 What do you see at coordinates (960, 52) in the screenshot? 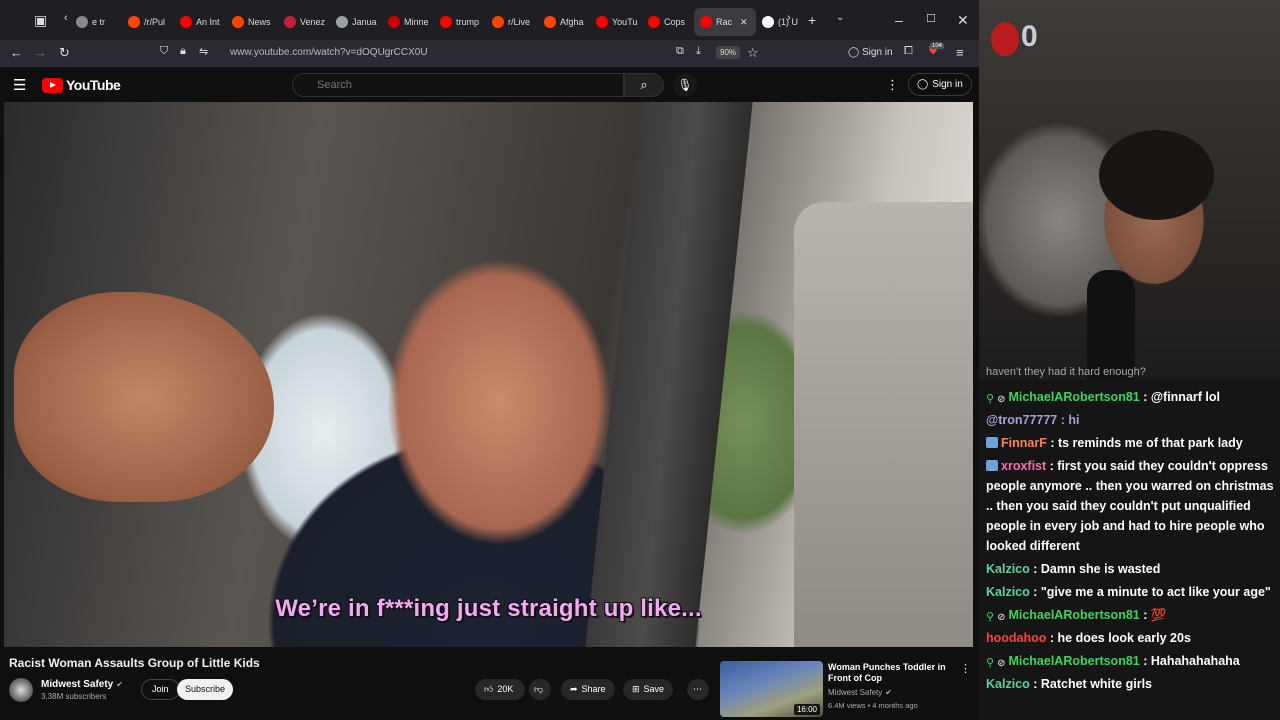
I see `app-menu-icon: ≡` at bounding box center [960, 52].